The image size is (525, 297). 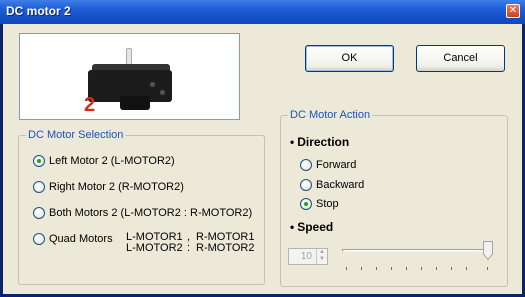 What do you see at coordinates (315, 227) in the screenshot?
I see `speed-label: Speed` at bounding box center [315, 227].